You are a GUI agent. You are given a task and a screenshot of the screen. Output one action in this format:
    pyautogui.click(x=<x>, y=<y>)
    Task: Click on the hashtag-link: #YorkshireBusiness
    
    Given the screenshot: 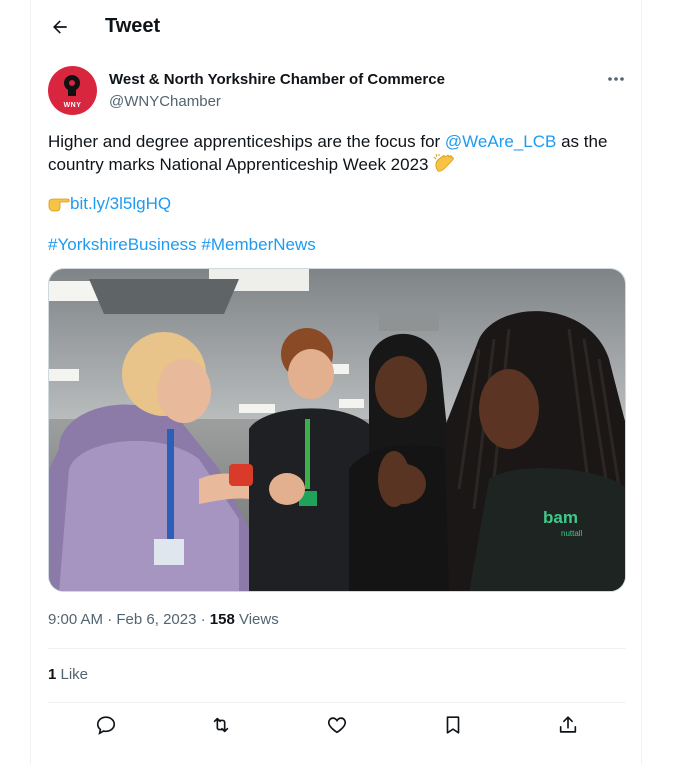 What is the action you would take?
    pyautogui.click(x=122, y=244)
    